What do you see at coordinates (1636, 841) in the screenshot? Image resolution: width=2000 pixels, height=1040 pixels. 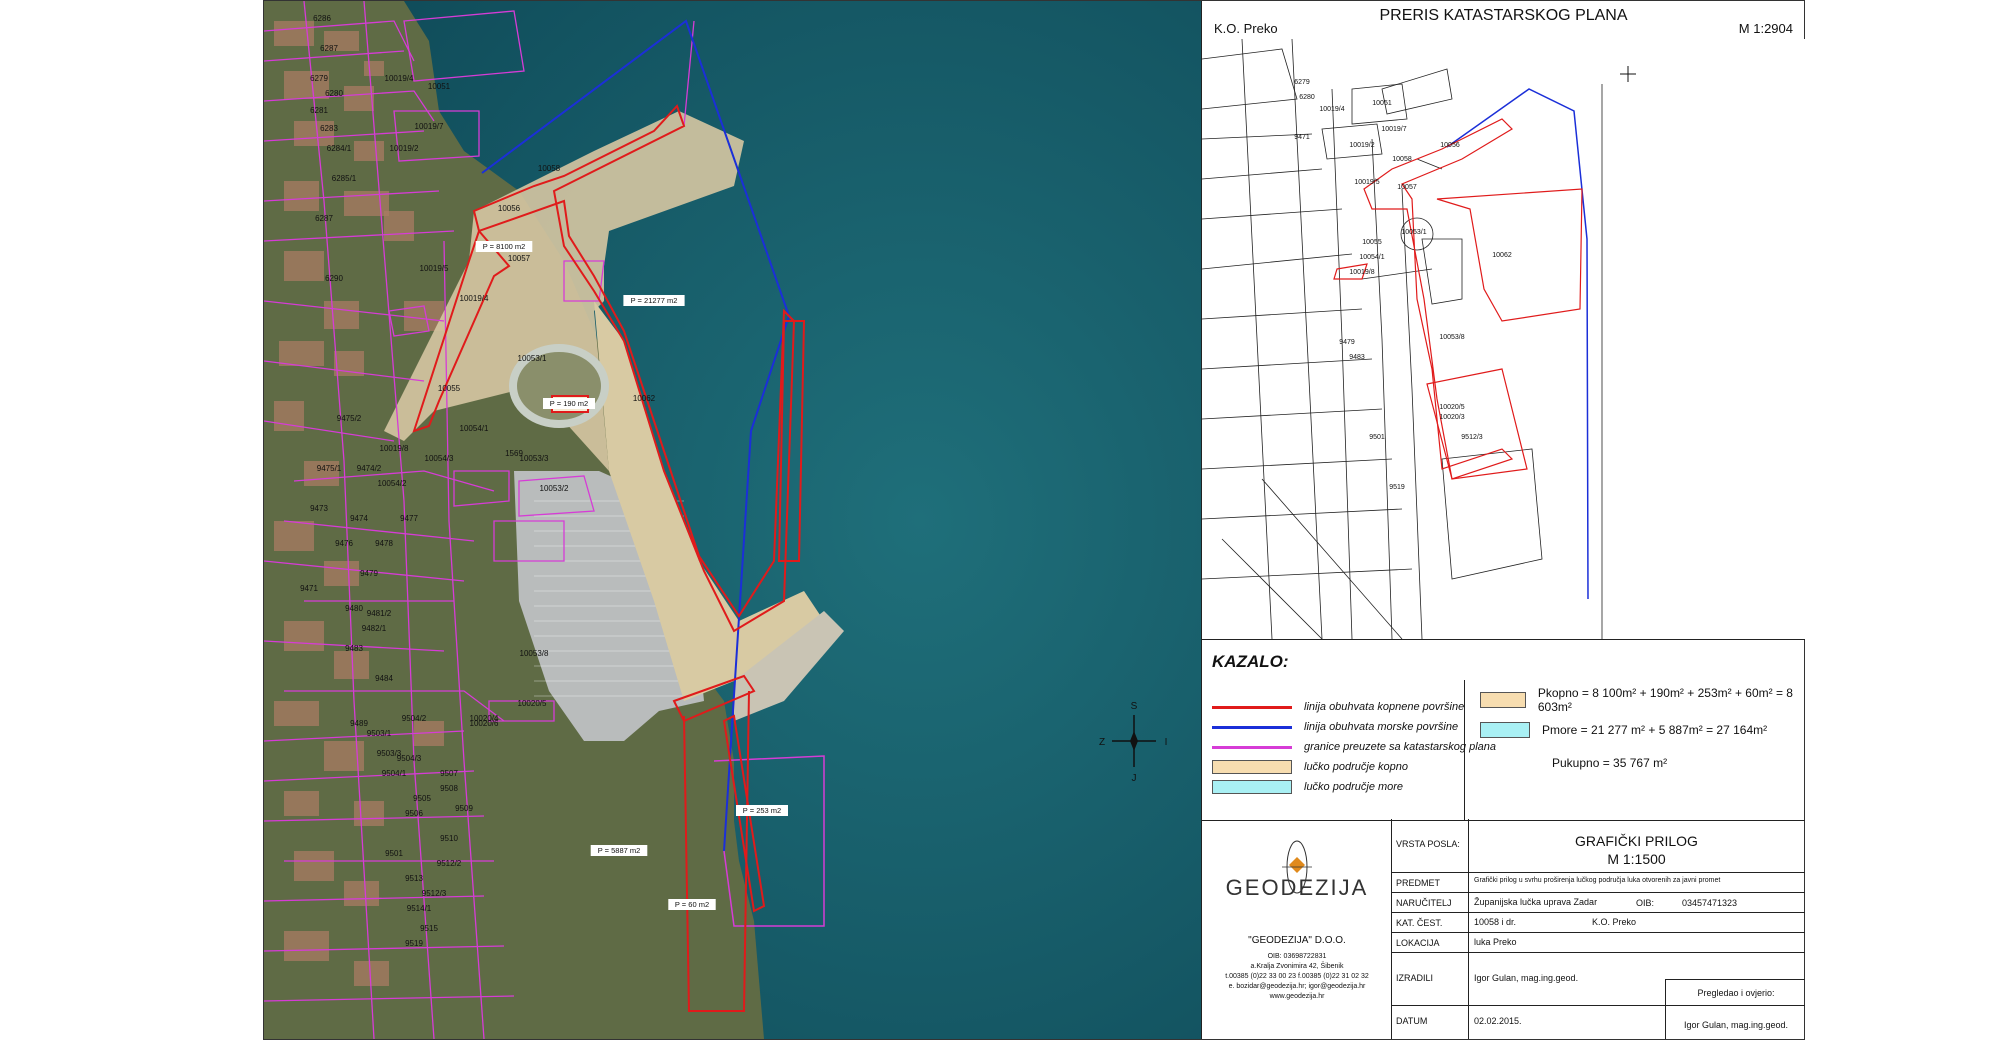 I see `vrsta-val1: GRAFIČKI PRILOG` at bounding box center [1636, 841].